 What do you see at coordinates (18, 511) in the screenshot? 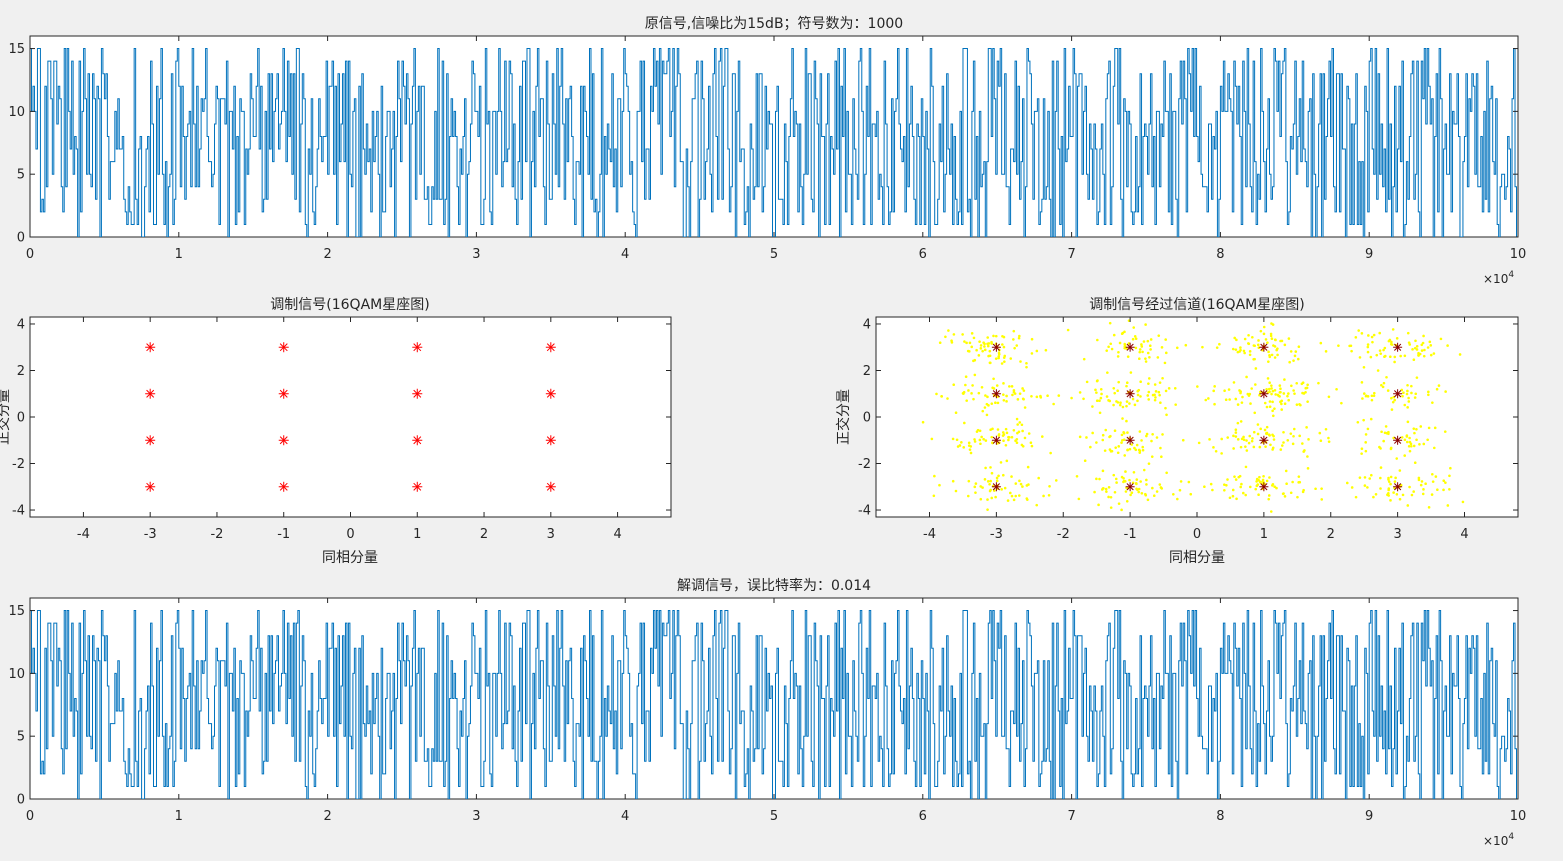
I see `modulated-ytick-label: -4` at bounding box center [18, 511].